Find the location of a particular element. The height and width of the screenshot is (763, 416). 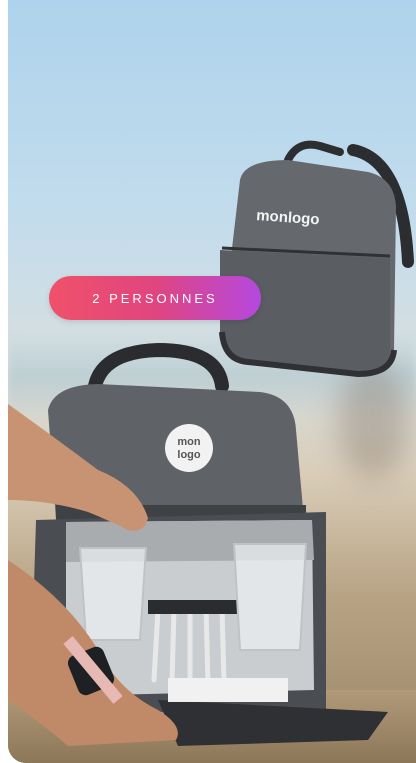

small-backpack-image: monlogo is located at coordinates (316, 259).